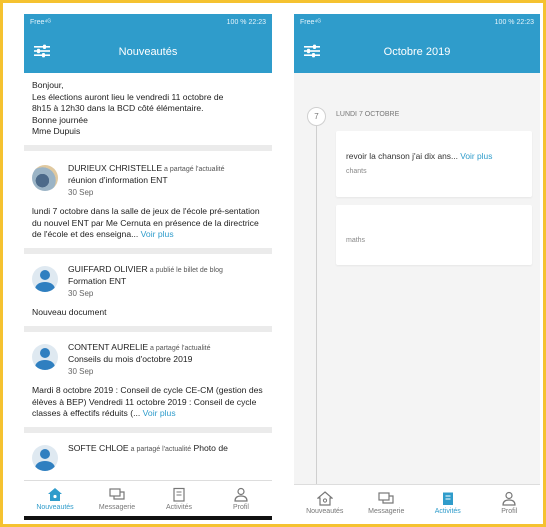  Describe the element at coordinates (108, 347) in the screenshot. I see `post-author: CONTENT AURELIE` at that location.